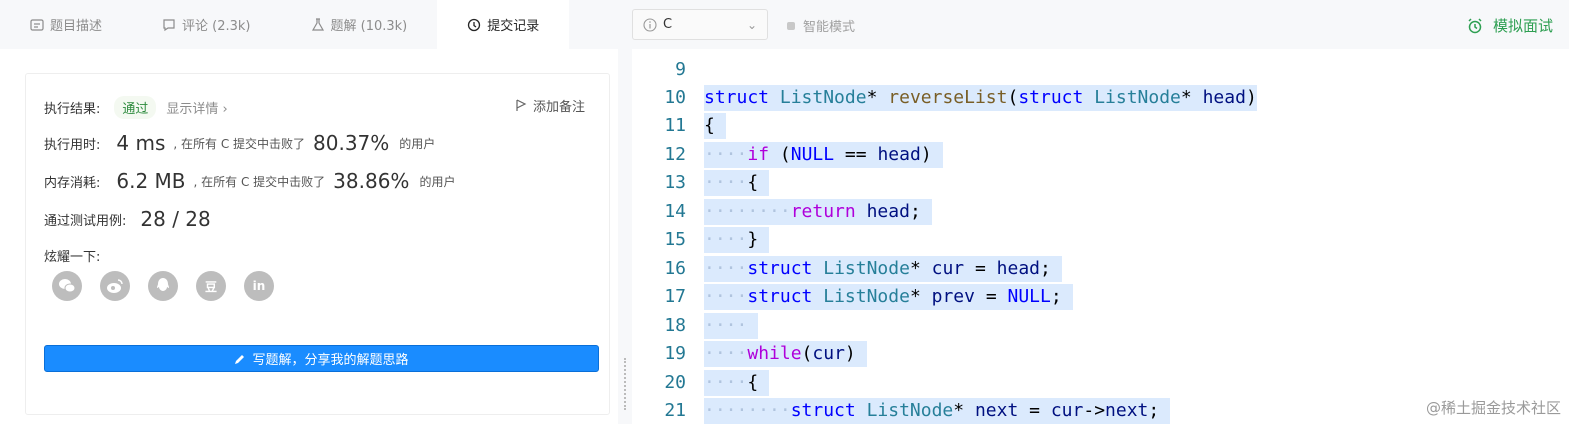 The height and width of the screenshot is (424, 1569). I want to click on mock-interview-button: 模拟面试, so click(1510, 25).